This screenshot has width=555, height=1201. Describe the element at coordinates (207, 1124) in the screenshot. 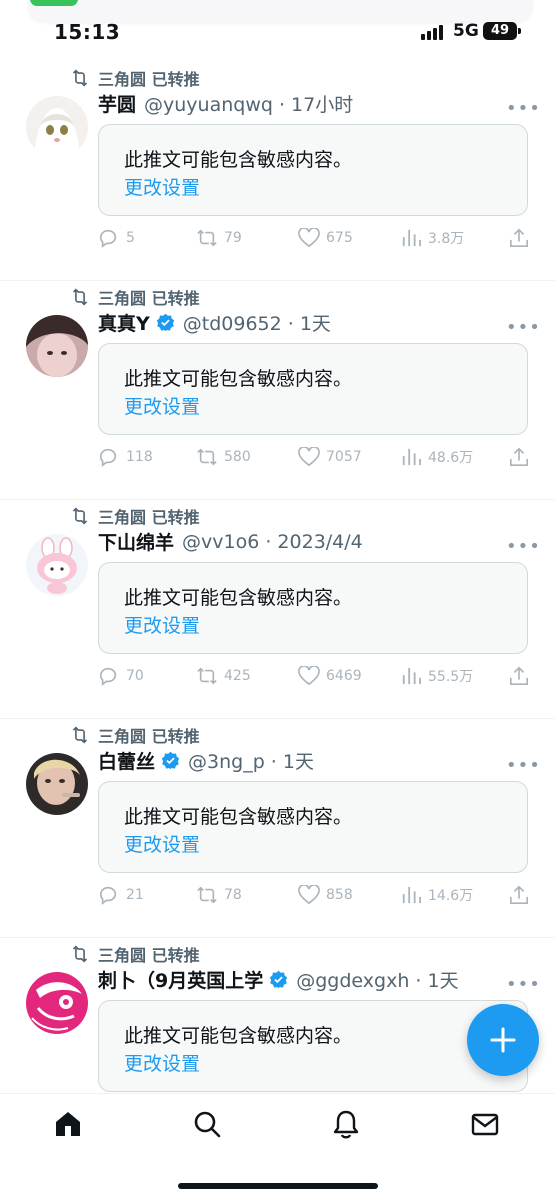

I see `nav-search` at that location.